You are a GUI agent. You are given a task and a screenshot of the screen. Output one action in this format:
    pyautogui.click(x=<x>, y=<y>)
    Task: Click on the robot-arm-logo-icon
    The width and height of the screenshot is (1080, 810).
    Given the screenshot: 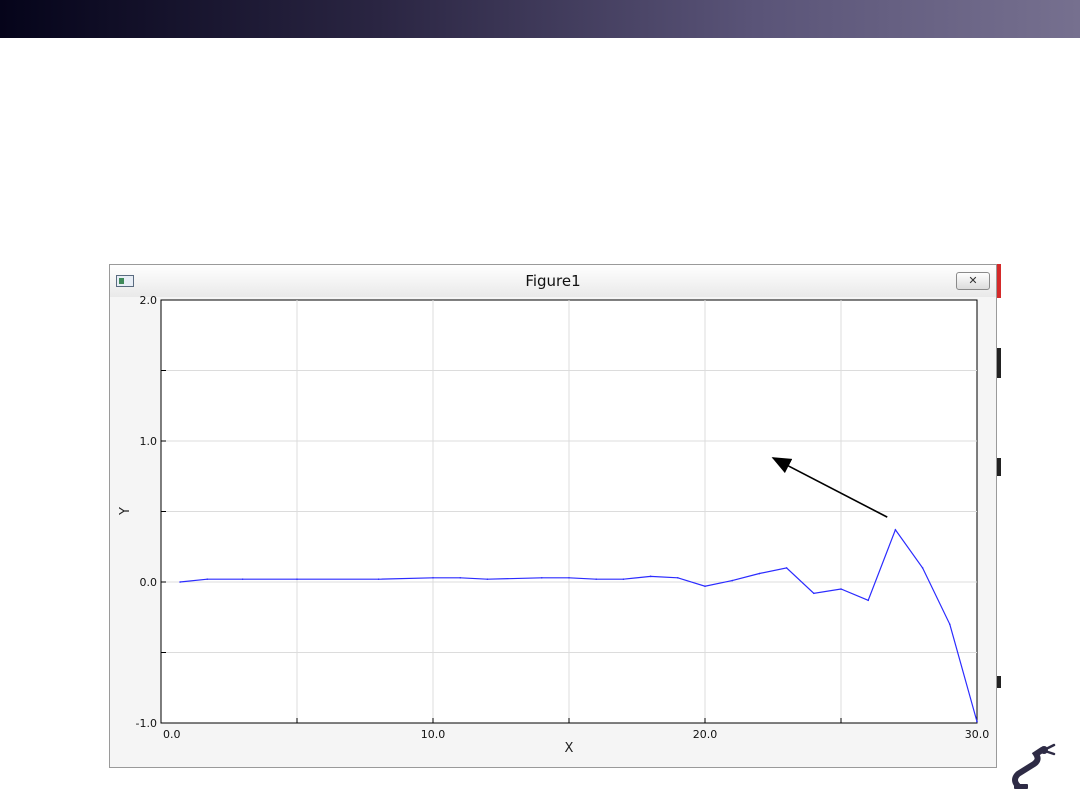 What is the action you would take?
    pyautogui.click(x=1034, y=766)
    